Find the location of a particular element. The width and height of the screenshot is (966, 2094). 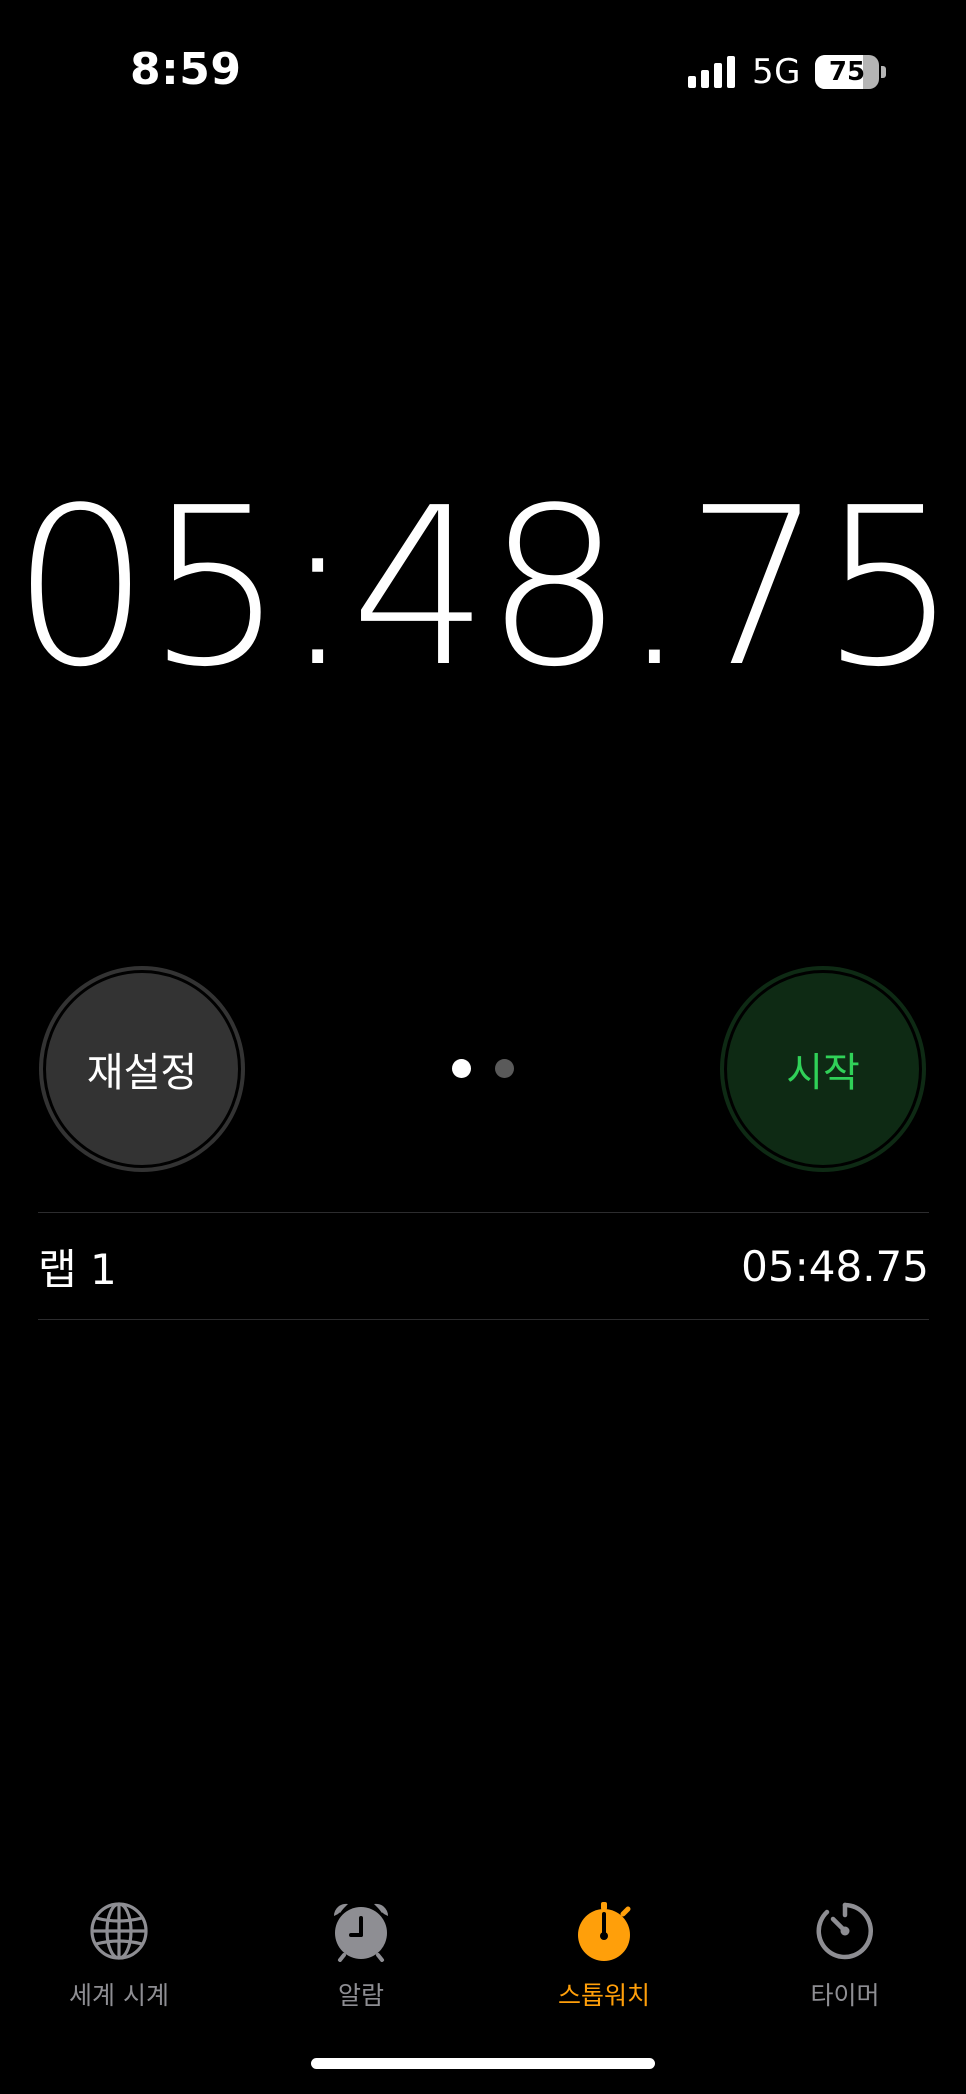

reset-button: 재설정 is located at coordinates (142, 1069).